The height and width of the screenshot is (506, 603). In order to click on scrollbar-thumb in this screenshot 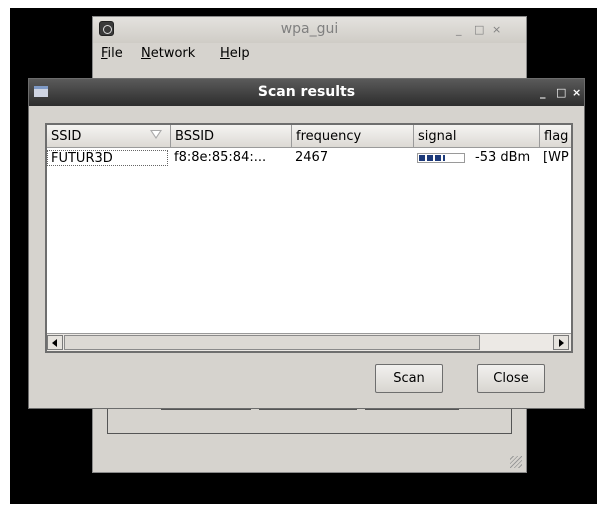, I will do `click(272, 342)`.